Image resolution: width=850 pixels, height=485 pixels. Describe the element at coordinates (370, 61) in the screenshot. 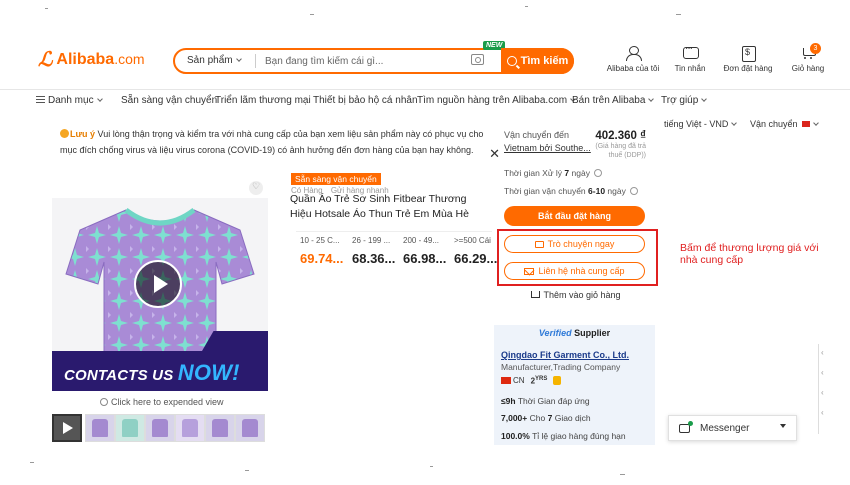

I see `search-input` at that location.